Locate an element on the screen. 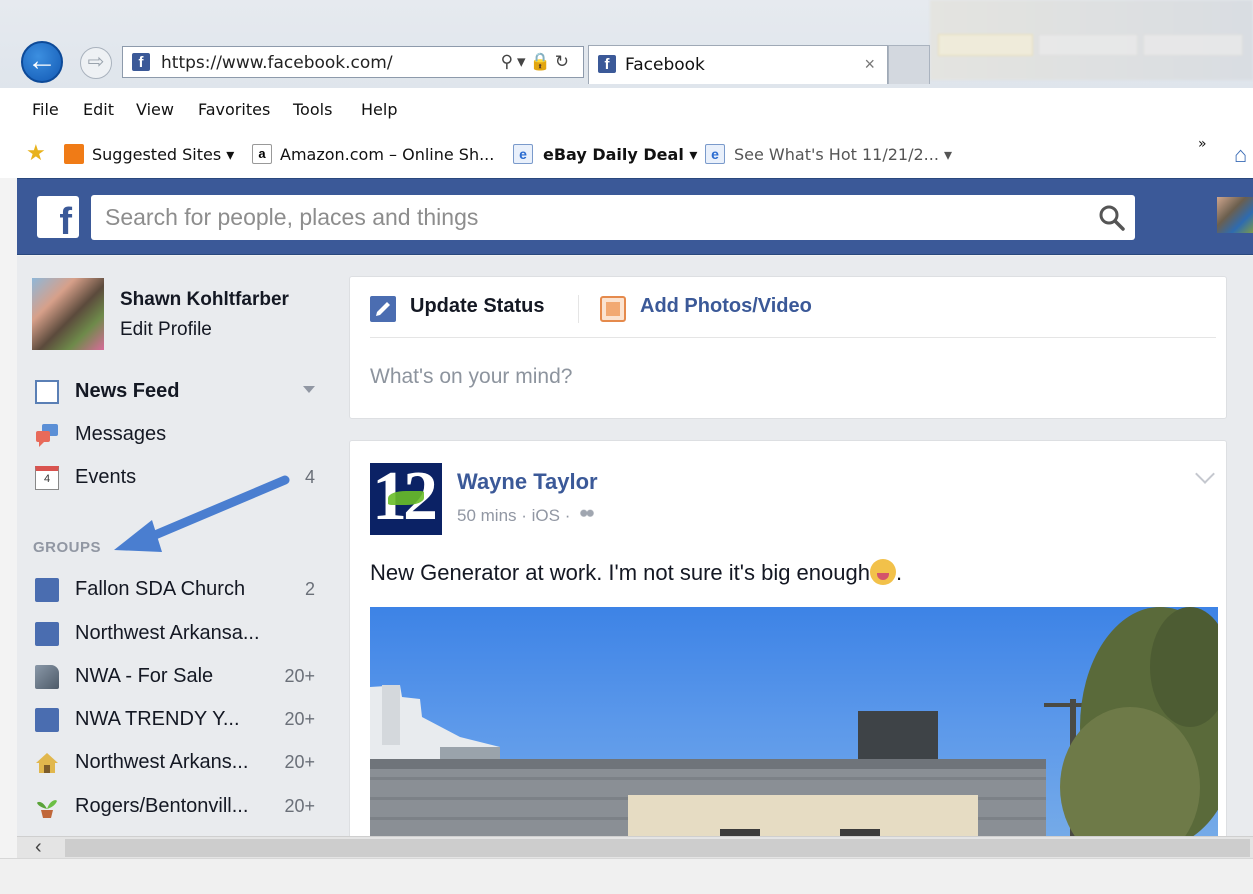  post-text-end: . is located at coordinates (899, 572).